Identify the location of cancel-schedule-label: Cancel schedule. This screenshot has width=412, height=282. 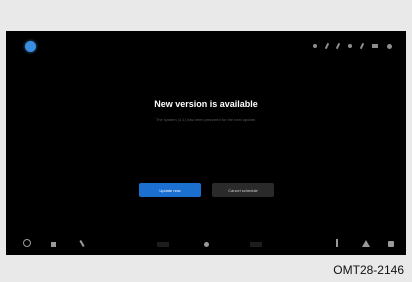
(243, 190).